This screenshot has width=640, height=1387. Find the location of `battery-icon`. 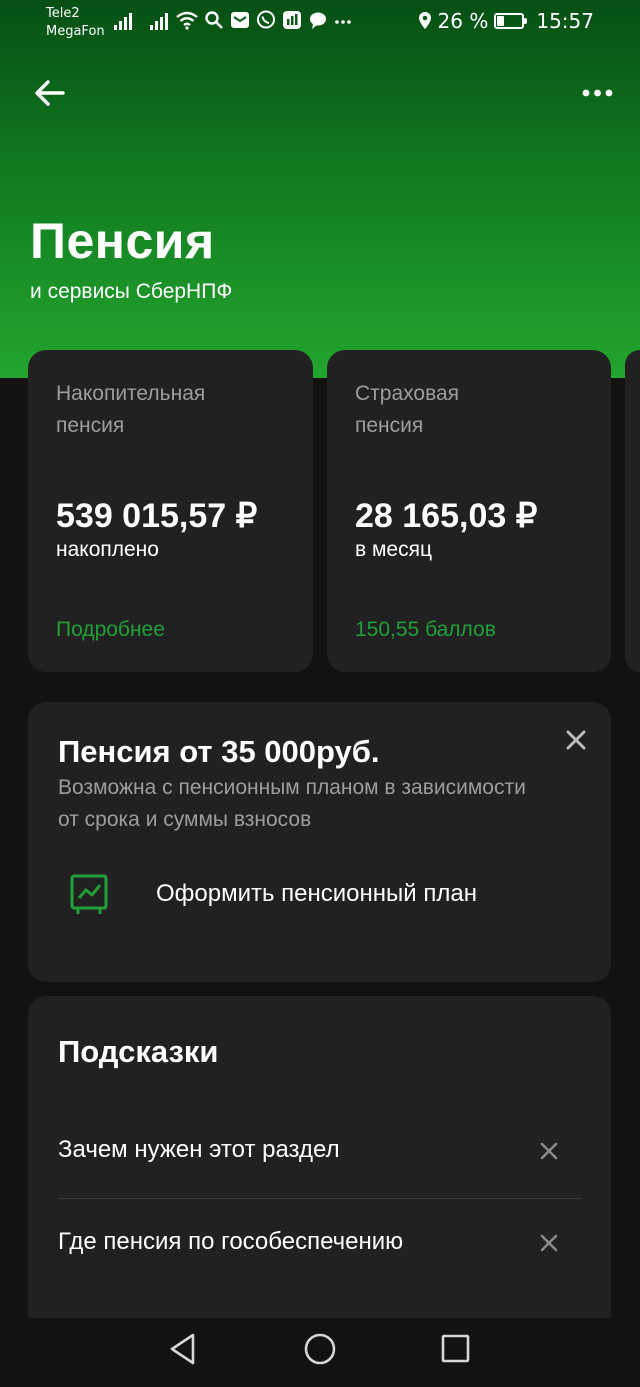

battery-icon is located at coordinates (511, 21).